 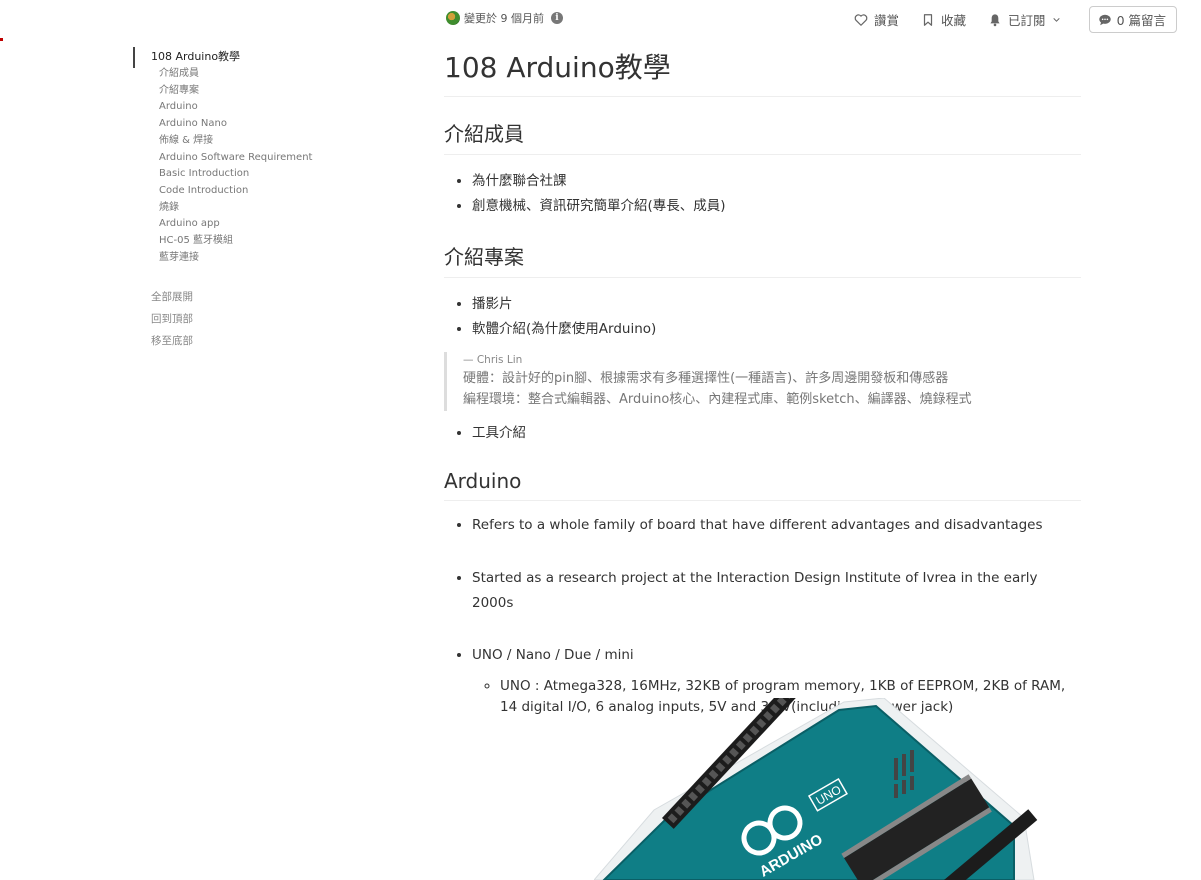 I want to click on project-list-continued: 工具介紹, so click(x=762, y=433).